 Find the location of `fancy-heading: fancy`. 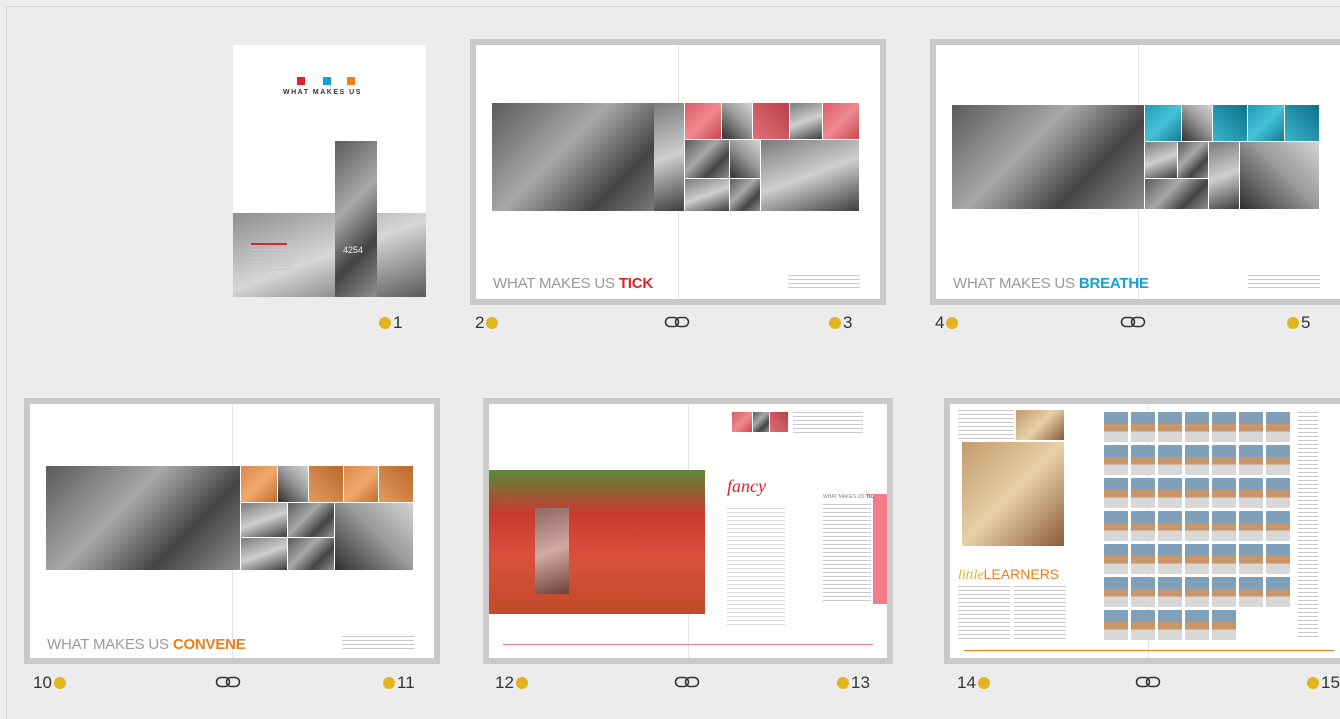

fancy-heading: fancy is located at coordinates (746, 486).